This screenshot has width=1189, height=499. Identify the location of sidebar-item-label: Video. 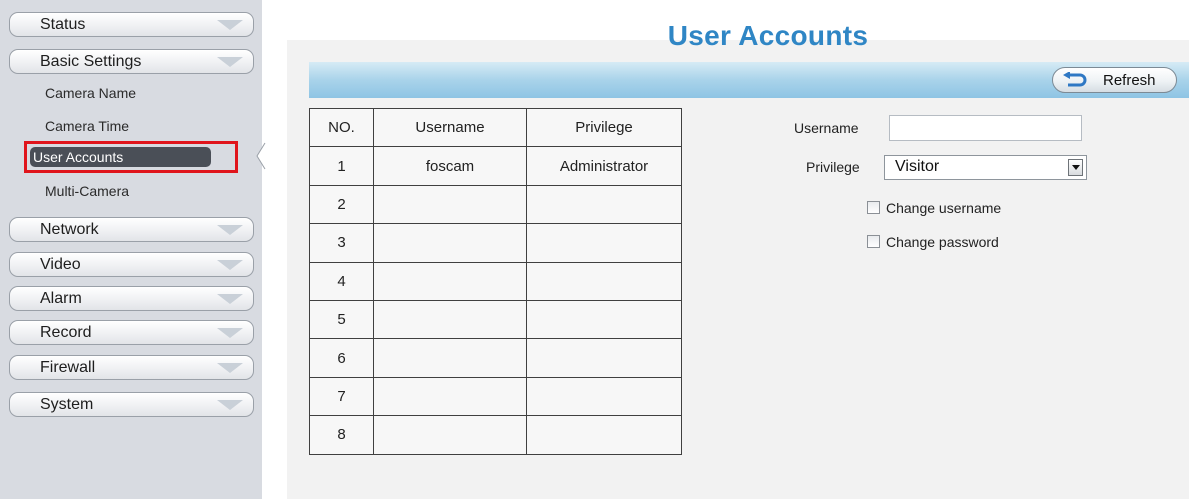
(60, 264).